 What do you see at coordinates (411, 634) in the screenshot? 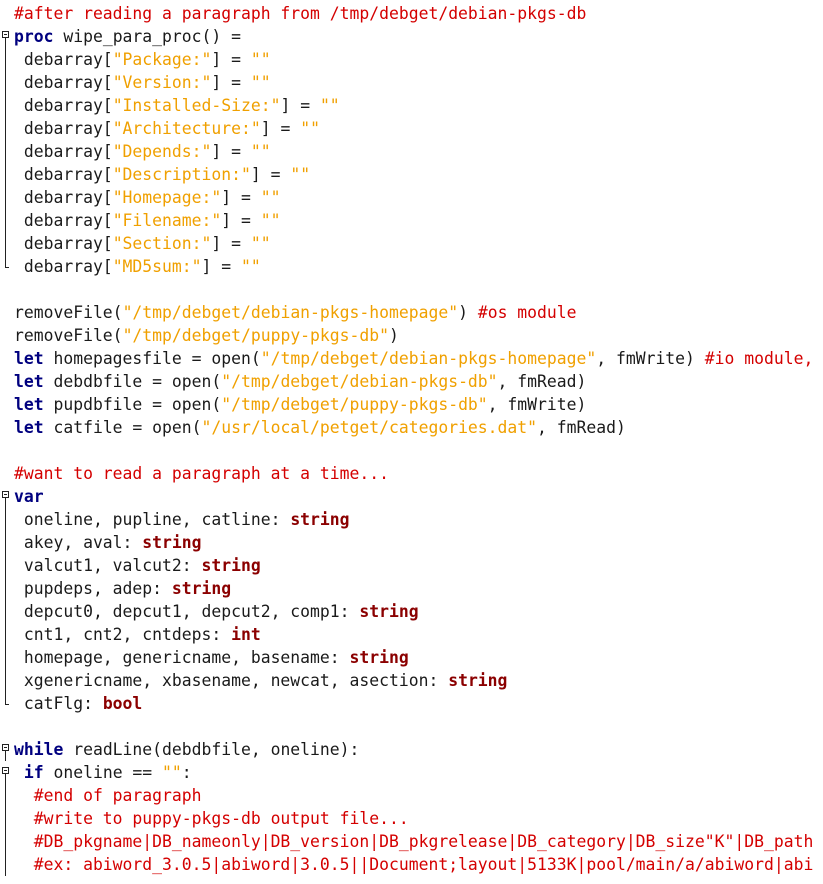
I see `code-line: cnt1, cnt2, cntdeps: int` at bounding box center [411, 634].